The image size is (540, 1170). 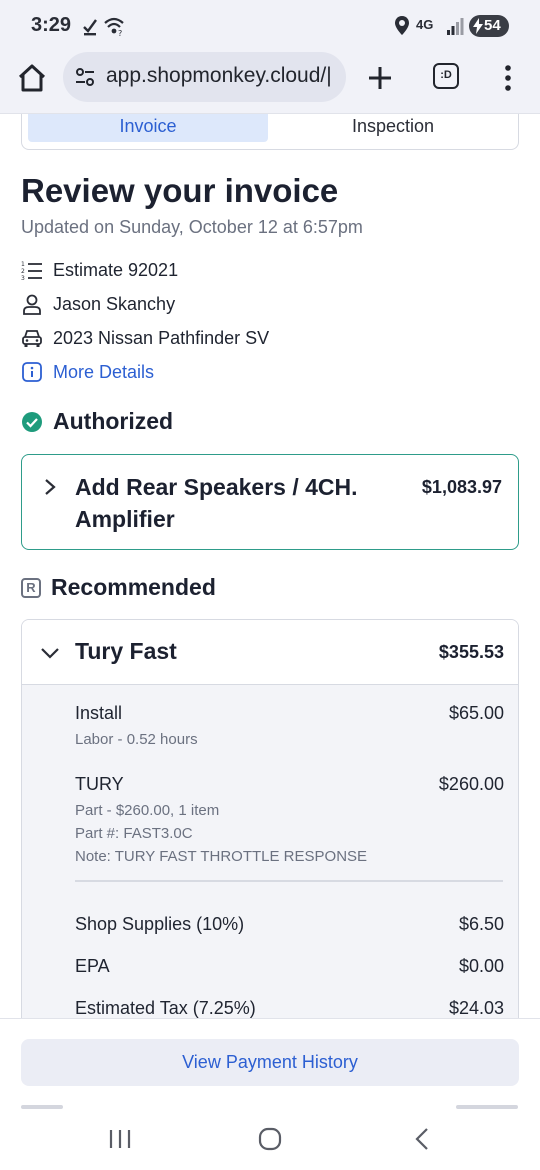 What do you see at coordinates (192, 227) in the screenshot?
I see `updated-timestamp: Updated on Sunday, October 12 at 6:57pm` at bounding box center [192, 227].